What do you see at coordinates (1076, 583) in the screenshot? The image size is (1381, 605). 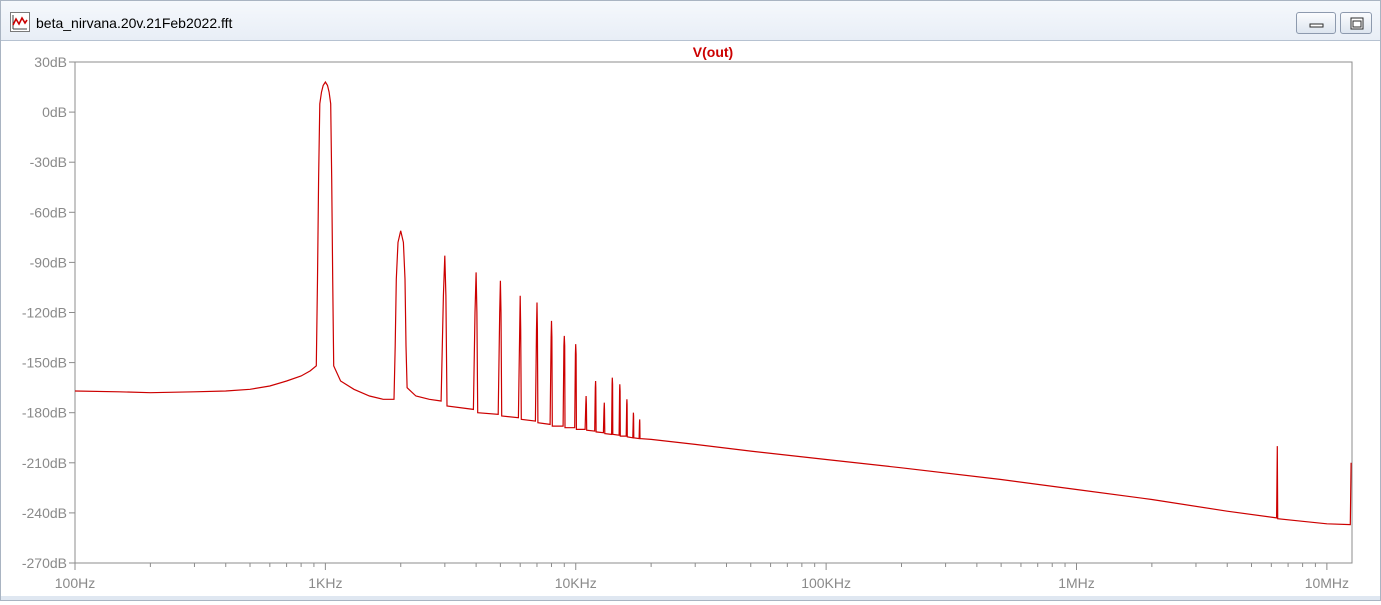 I see `x-tick-label: 1MHz` at bounding box center [1076, 583].